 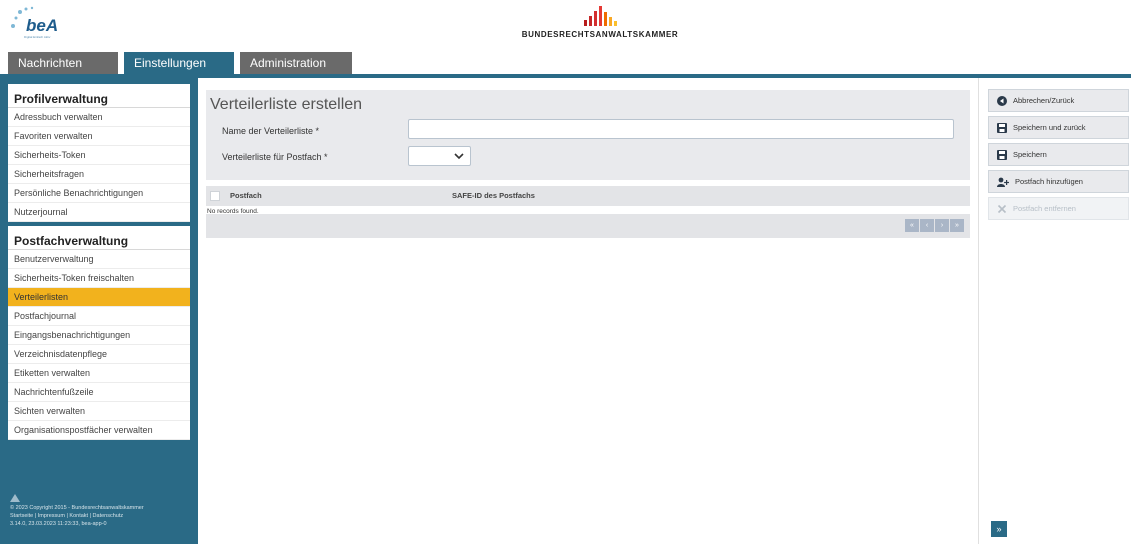 I want to click on select-all-checkbox, so click(x=215, y=196).